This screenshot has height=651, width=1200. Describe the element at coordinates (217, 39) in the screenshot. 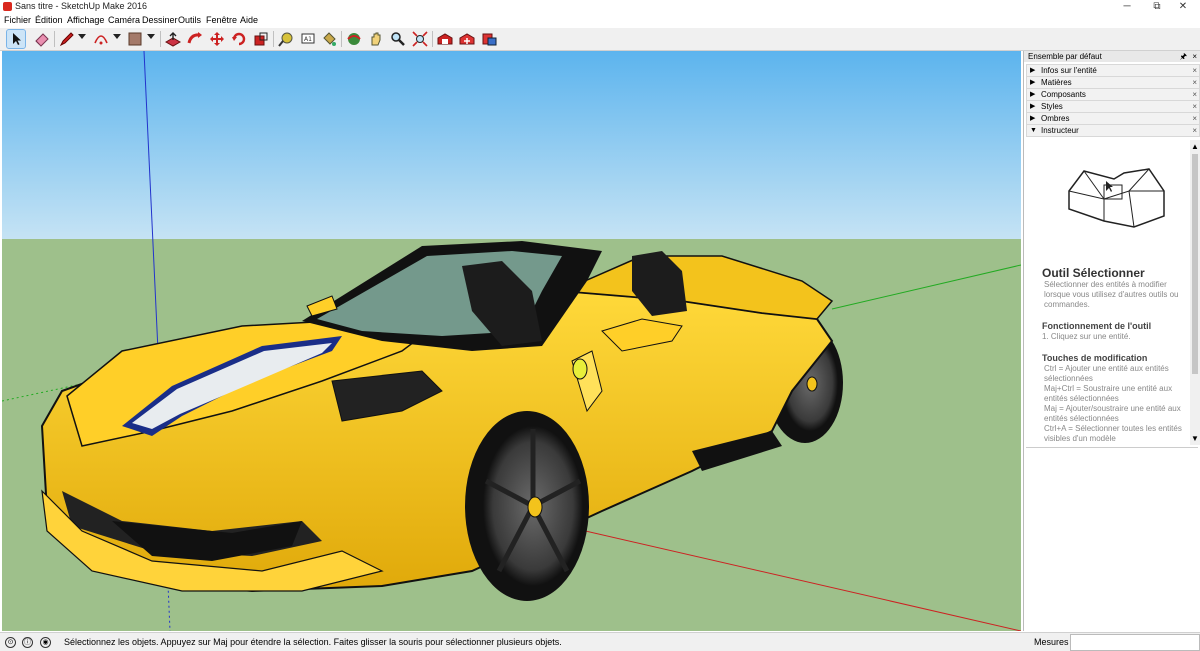

I see `move-tool-icon` at that location.